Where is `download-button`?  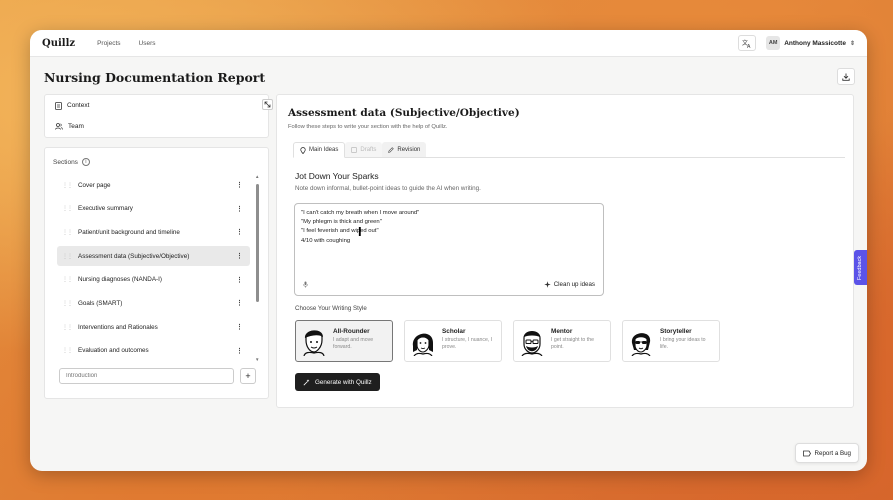 download-button is located at coordinates (846, 76).